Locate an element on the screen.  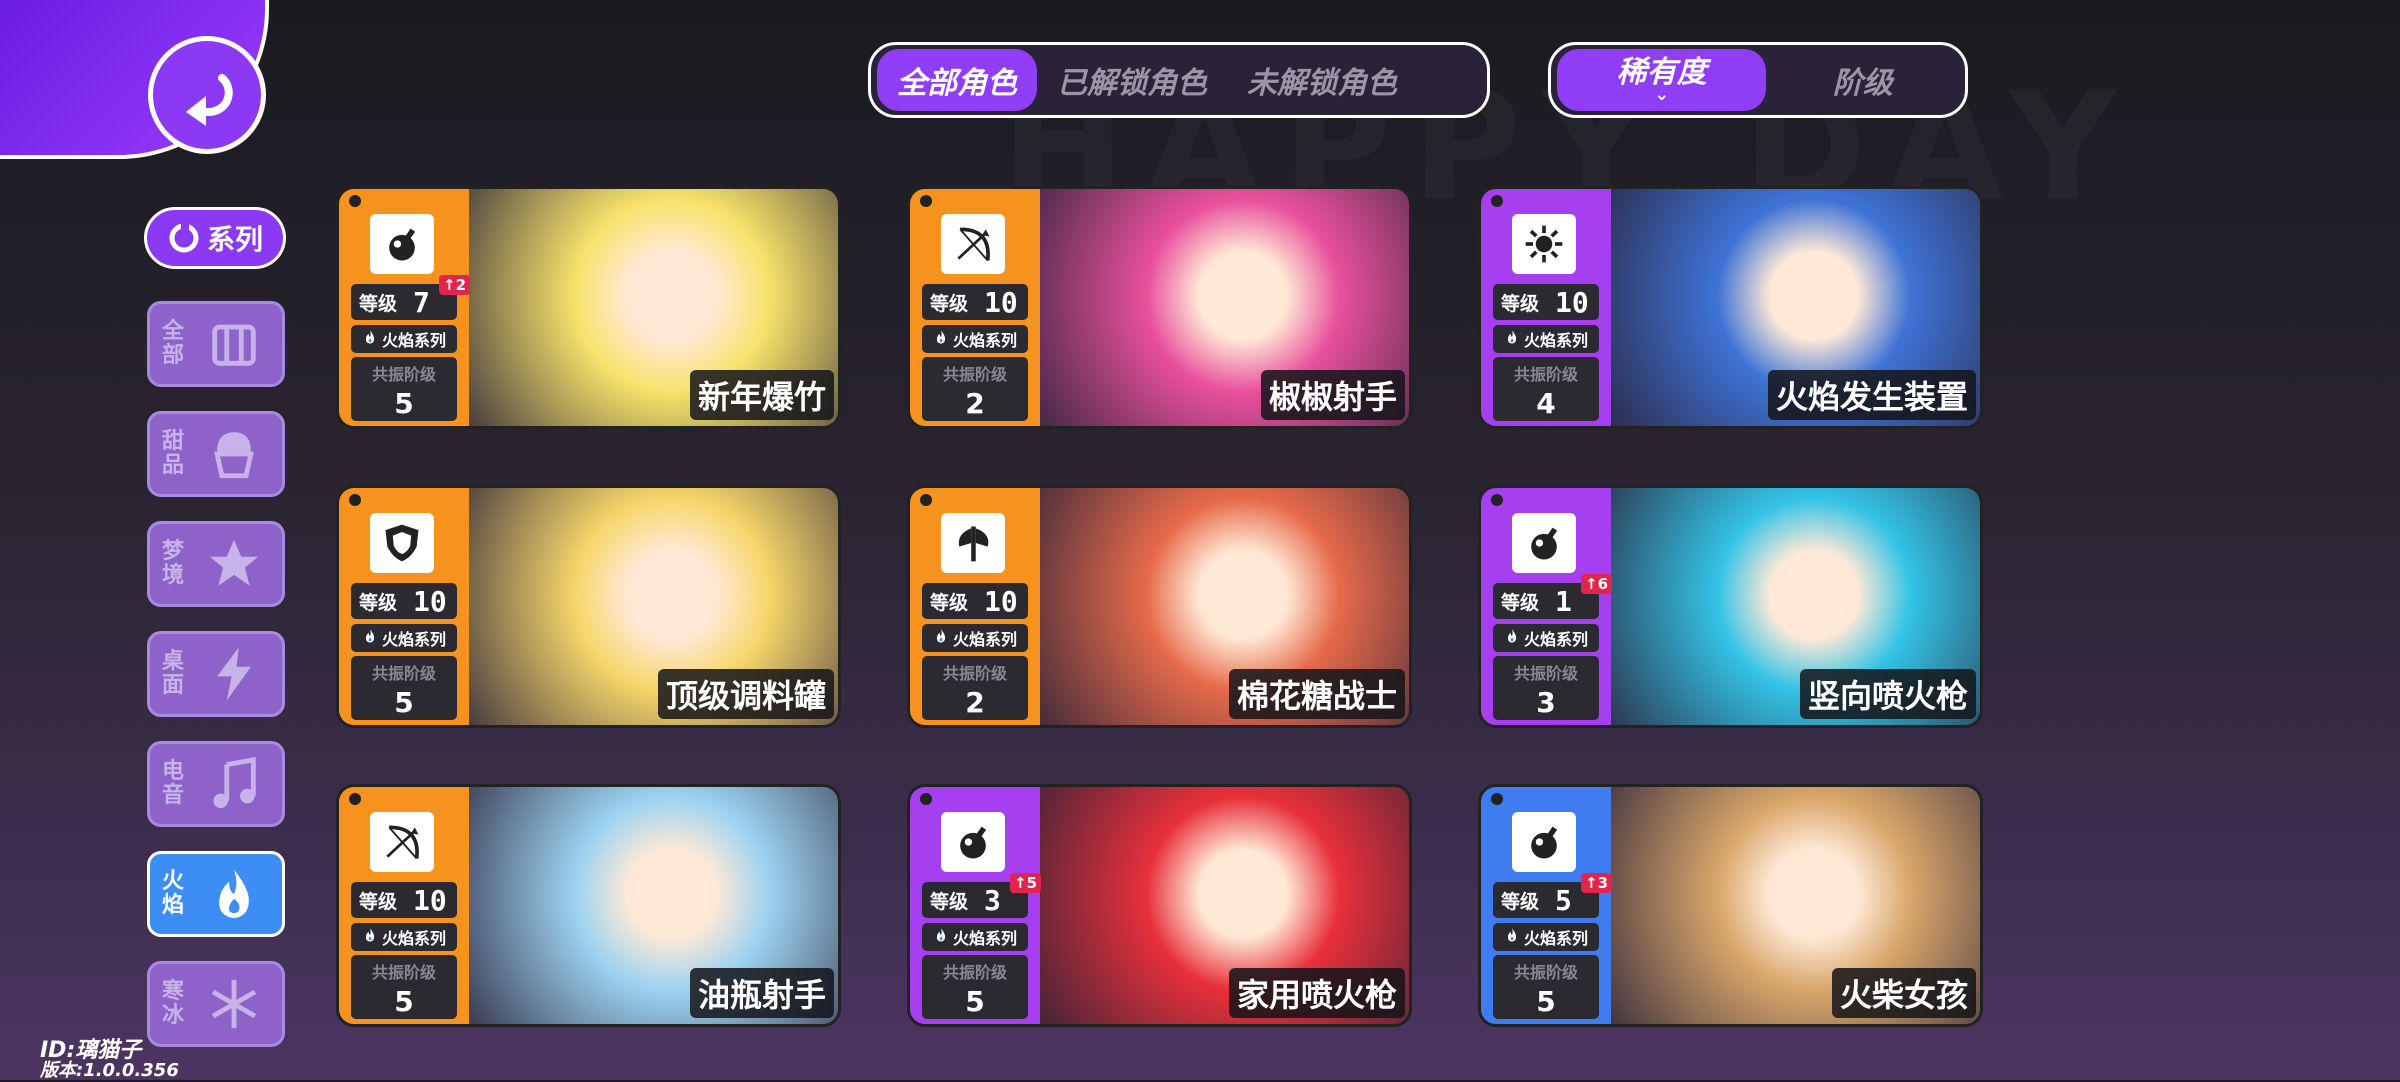
resonance-box: 共振阶级 4 is located at coordinates (1546, 389).